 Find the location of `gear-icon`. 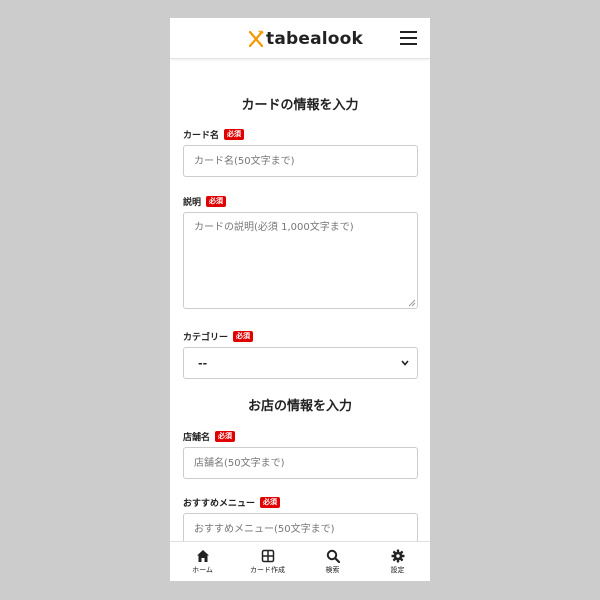

gear-icon is located at coordinates (397, 555).